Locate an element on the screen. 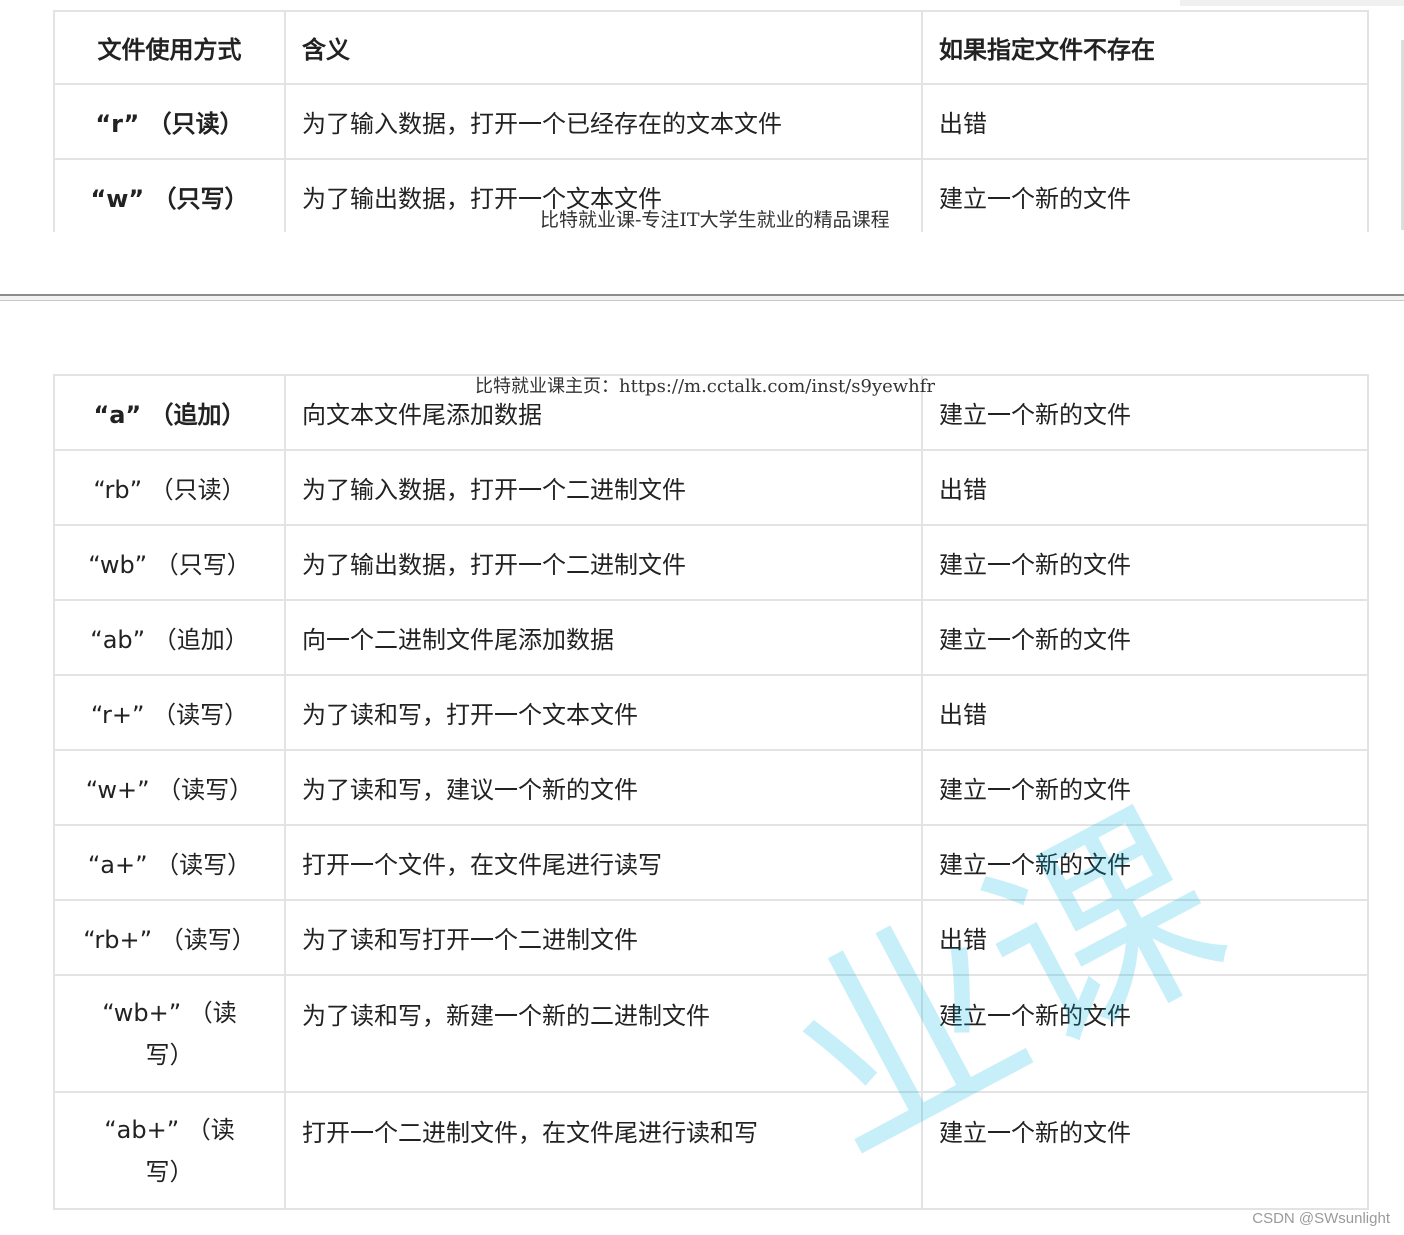 The image size is (1404, 1235). meaning-cell: 为了读和写，打开一个文本文件 is located at coordinates (603, 712).